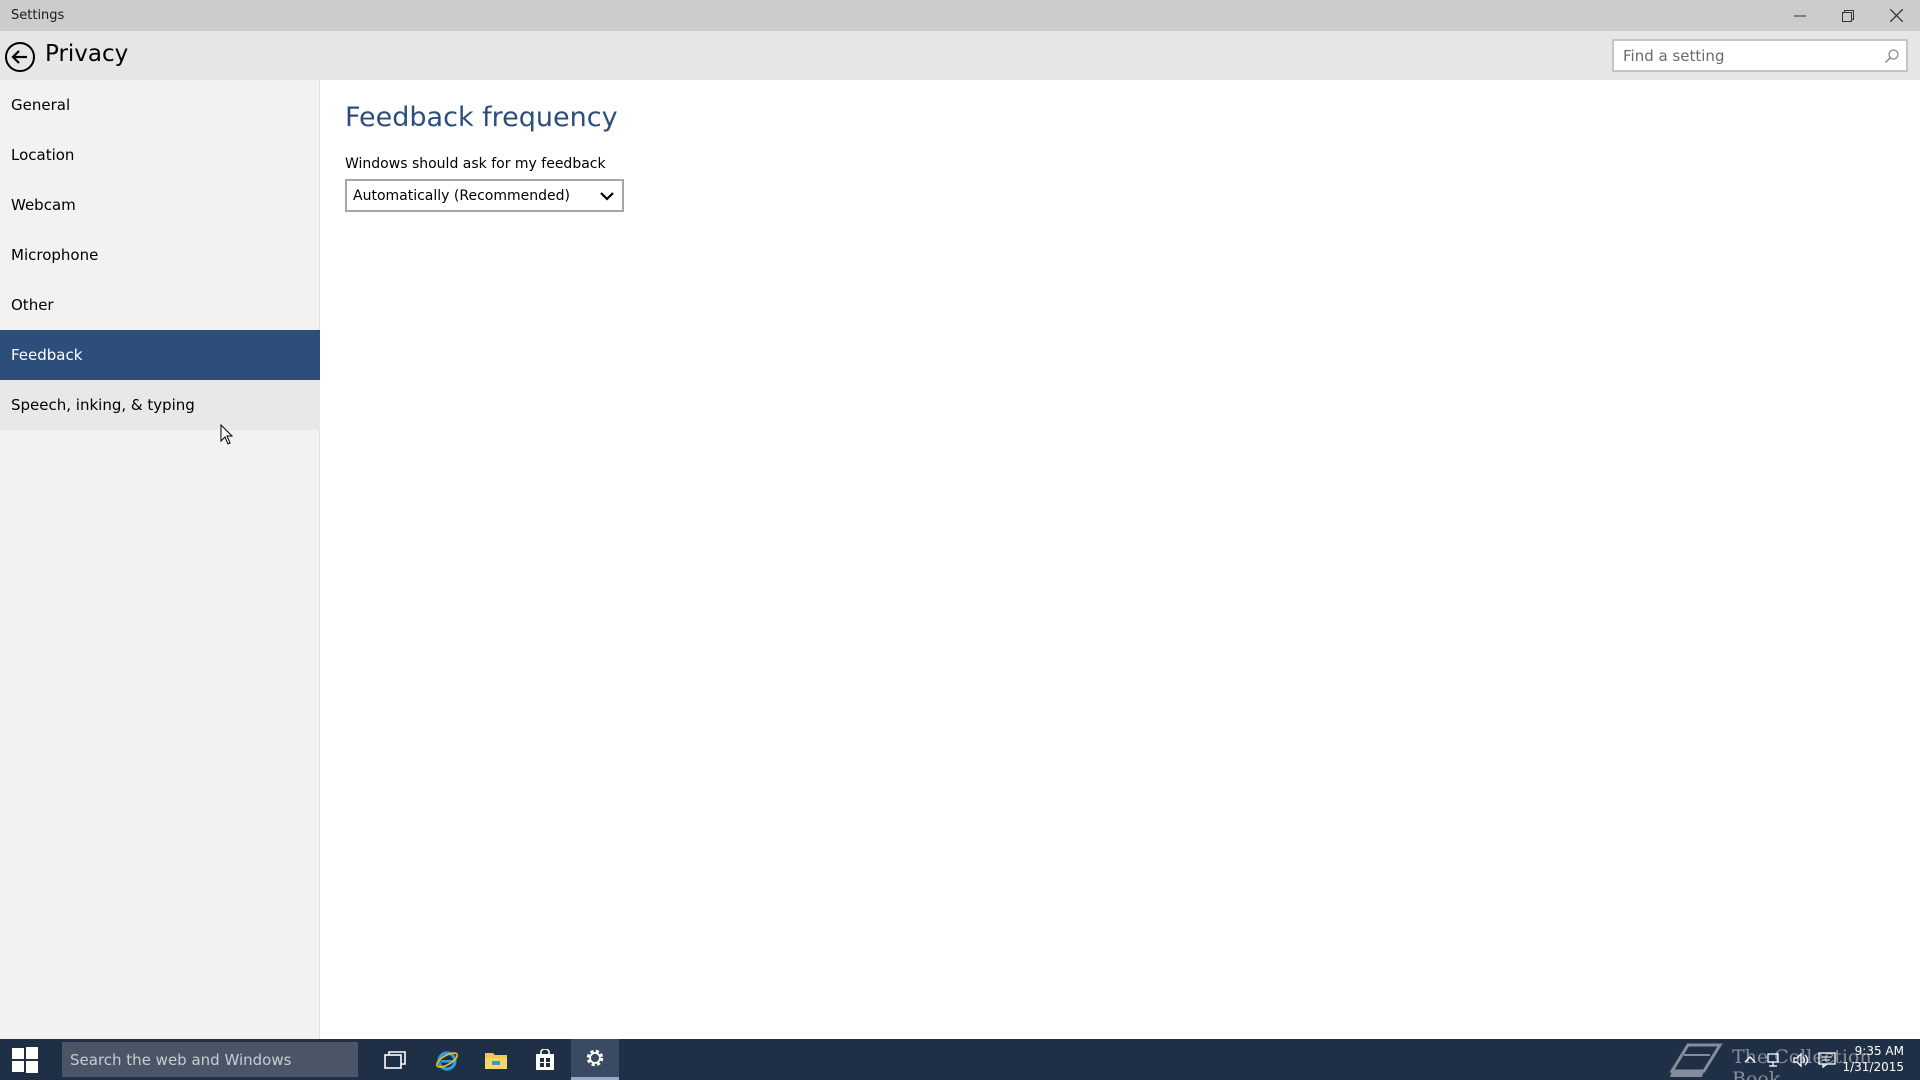  Describe the element at coordinates (960, 55) in the screenshot. I see `page-header: Privacy` at that location.